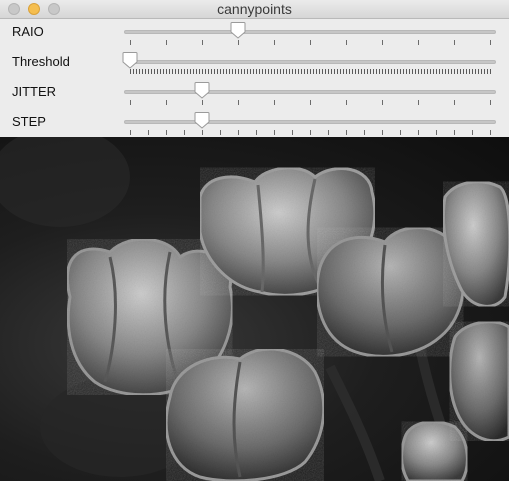 This screenshot has height=481, width=509. I want to click on title-bar: cannypoints, so click(254, 9).